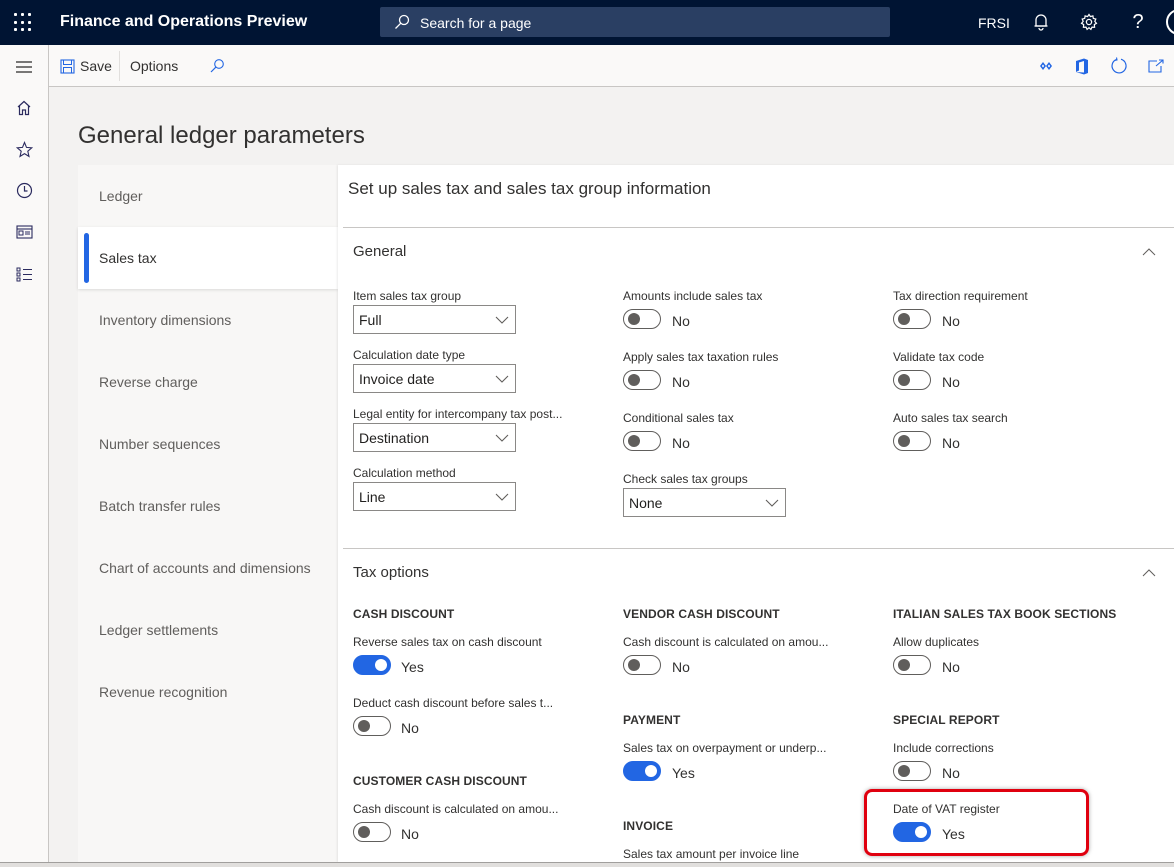 This screenshot has height=867, width=1174. I want to click on validate-tax-code-label: Validate tax code, so click(939, 357).